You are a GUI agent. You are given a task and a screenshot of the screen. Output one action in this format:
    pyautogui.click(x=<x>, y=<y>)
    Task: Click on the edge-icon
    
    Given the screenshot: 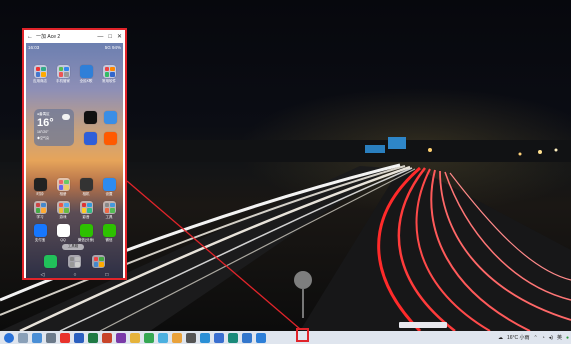 What is the action you would take?
    pyautogui.click(x=233, y=337)
    